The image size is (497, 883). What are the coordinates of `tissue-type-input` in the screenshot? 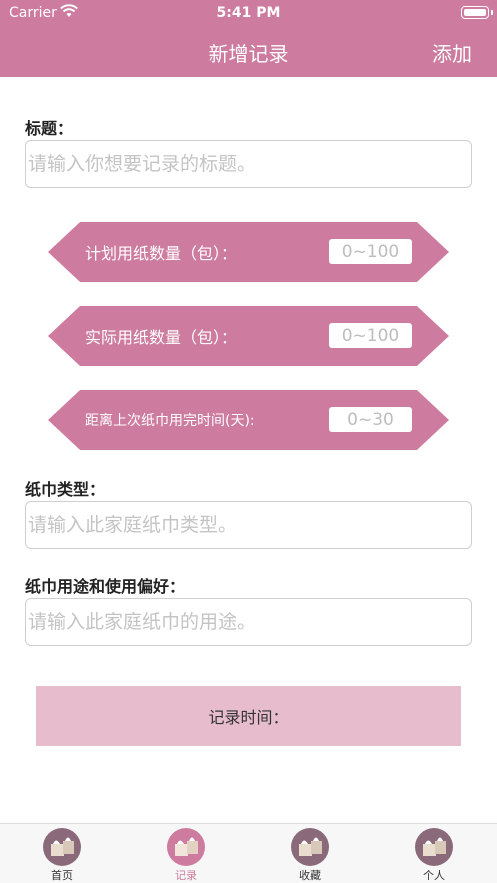 It's located at (248, 525).